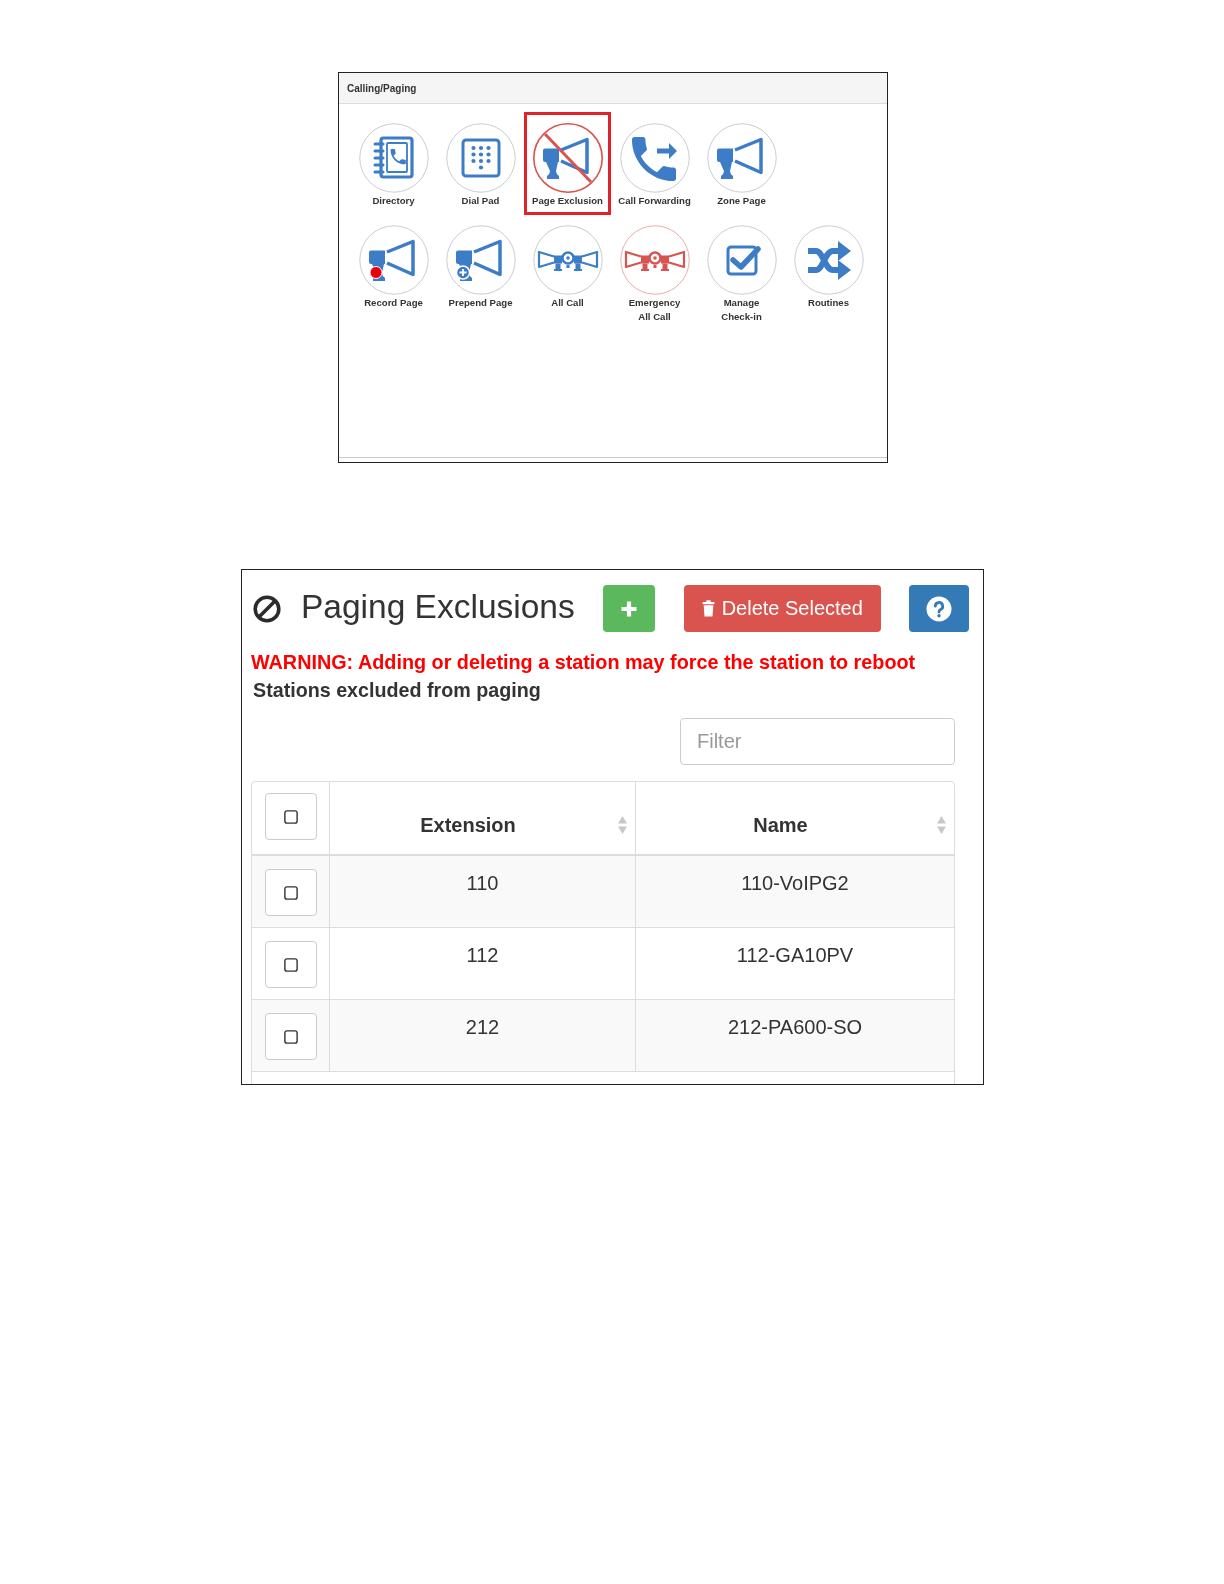 The image size is (1224, 1584). What do you see at coordinates (794, 963) in the screenshot?
I see `table-cell: 112-GA10PV` at bounding box center [794, 963].